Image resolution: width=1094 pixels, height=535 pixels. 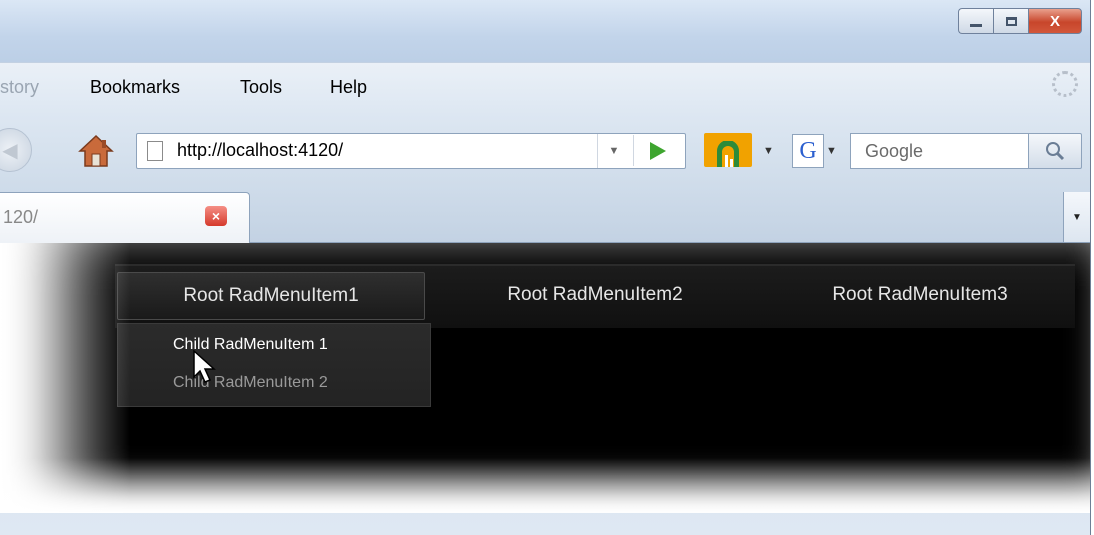 What do you see at coordinates (21, 217) in the screenshot?
I see `tab-label: 120/` at bounding box center [21, 217].